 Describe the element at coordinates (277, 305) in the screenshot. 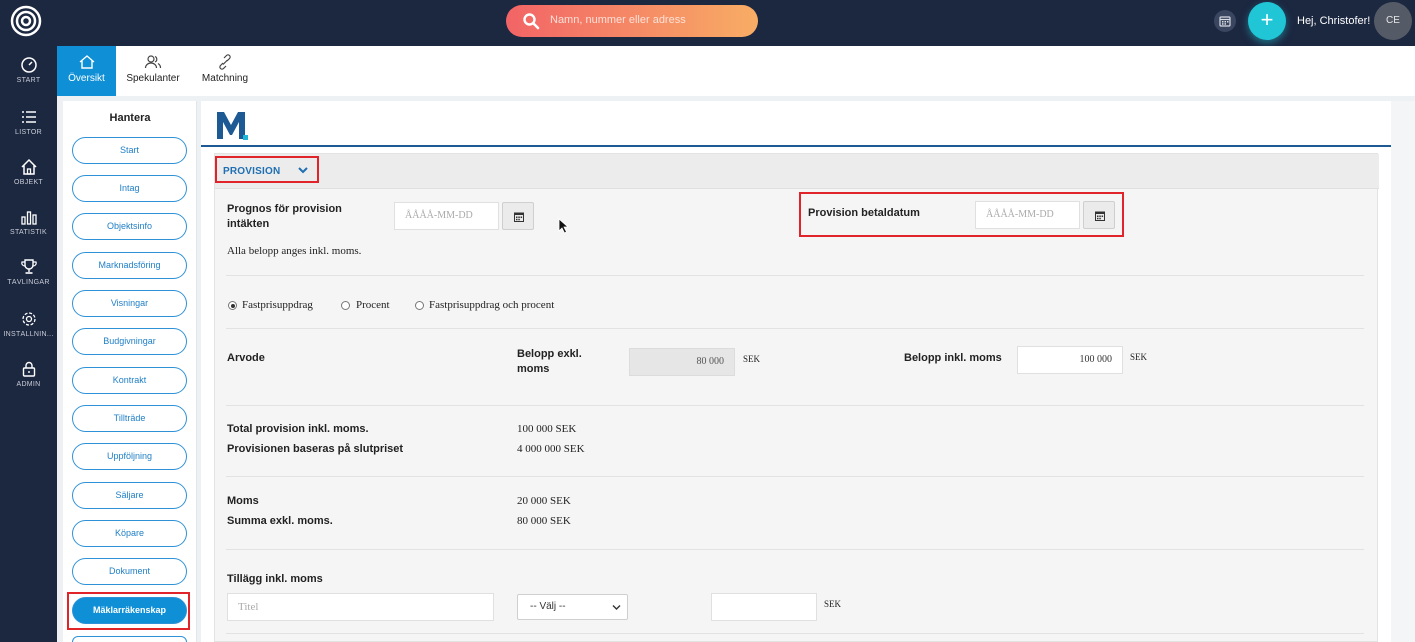

I see `radio-label: Fastprisuppdrag` at that location.